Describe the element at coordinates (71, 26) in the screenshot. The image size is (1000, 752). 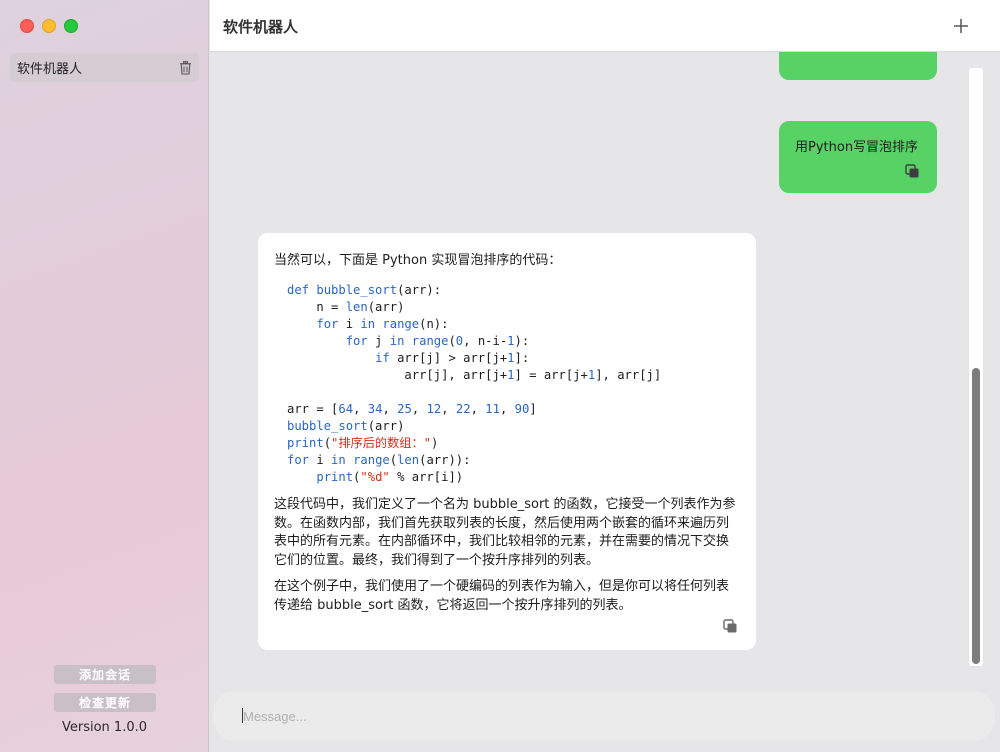
I see `zoom-window-button` at that location.